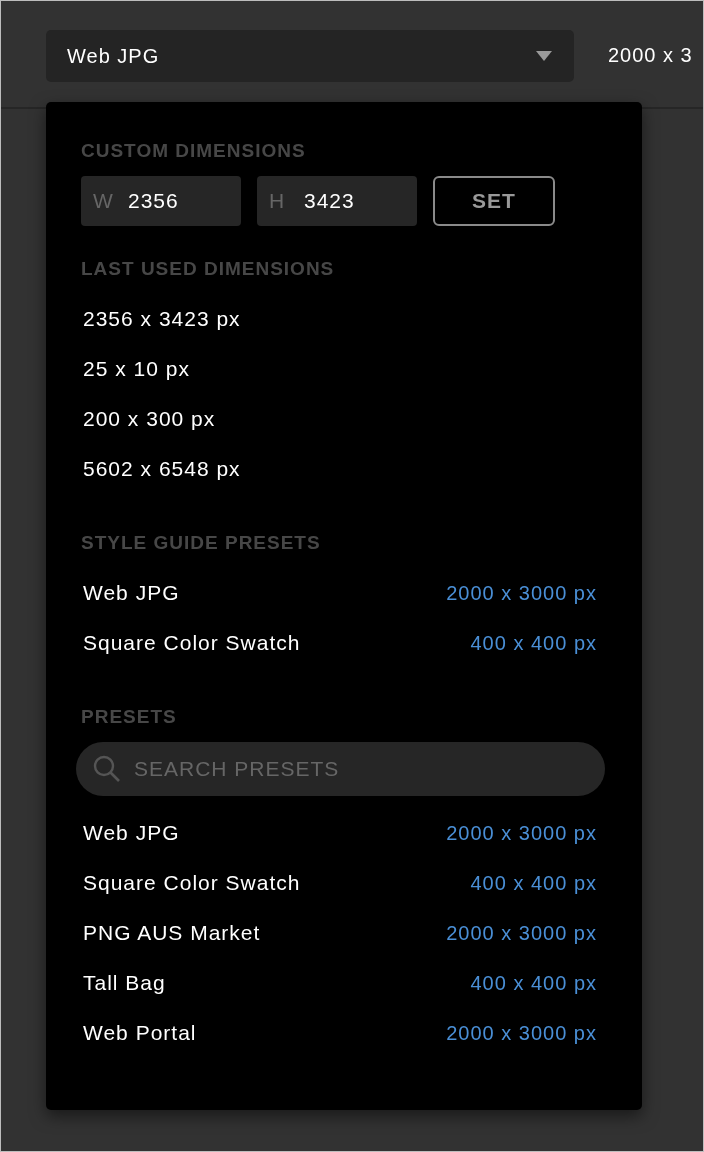 The image size is (704, 1152). Describe the element at coordinates (544, 56) in the screenshot. I see `caret-icon` at that location.